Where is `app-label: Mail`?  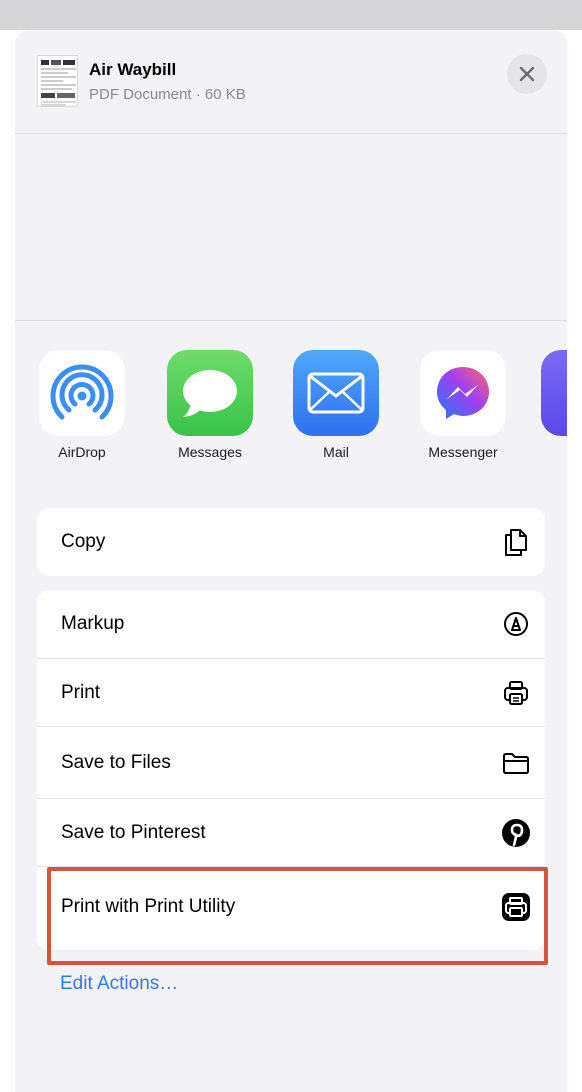
app-label: Mail is located at coordinates (336, 452).